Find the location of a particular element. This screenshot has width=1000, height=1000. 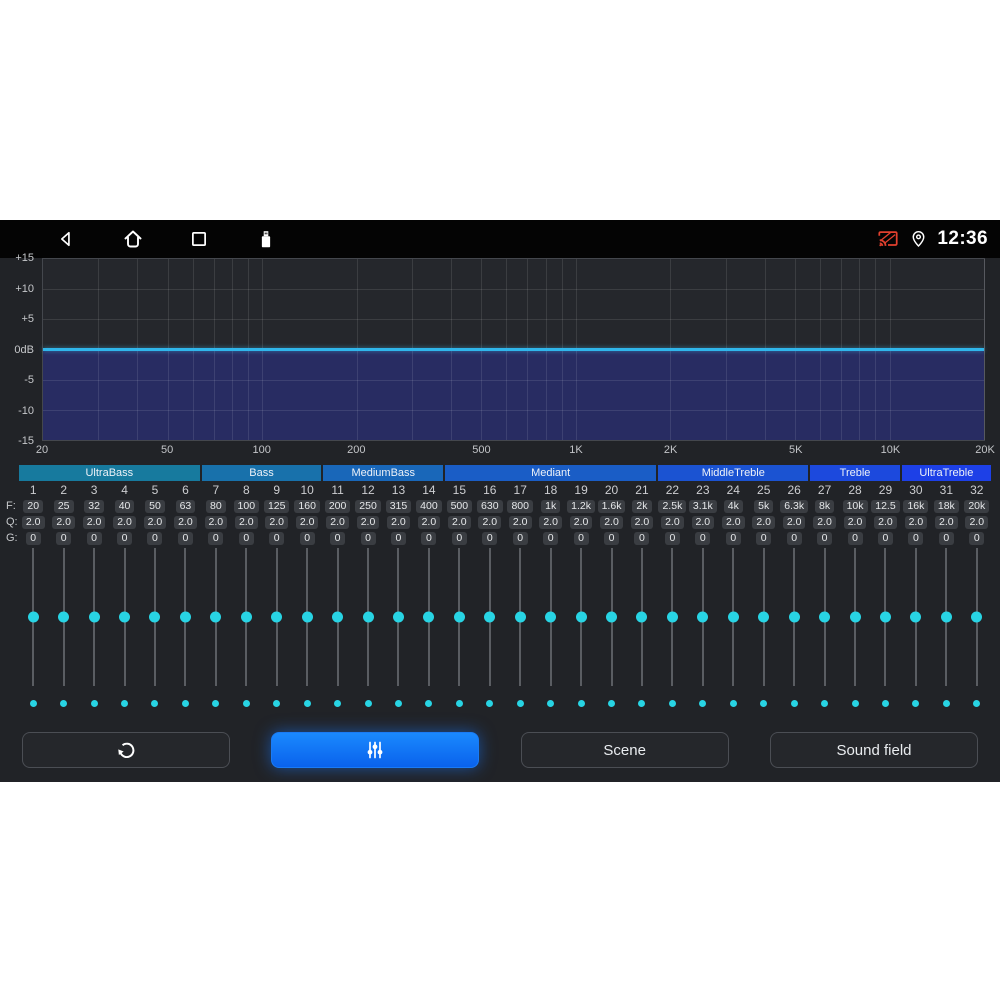

equalizer-button is located at coordinates (375, 750).